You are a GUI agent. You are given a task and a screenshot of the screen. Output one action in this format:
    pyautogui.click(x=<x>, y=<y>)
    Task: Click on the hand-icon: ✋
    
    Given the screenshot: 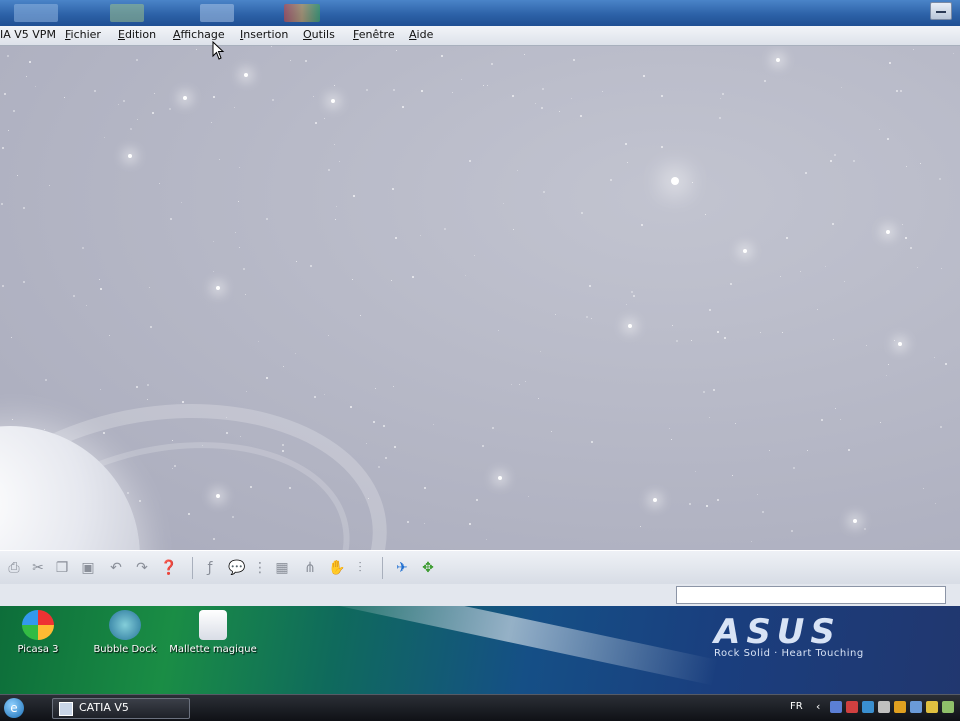 What is the action you would take?
    pyautogui.click(x=336, y=568)
    